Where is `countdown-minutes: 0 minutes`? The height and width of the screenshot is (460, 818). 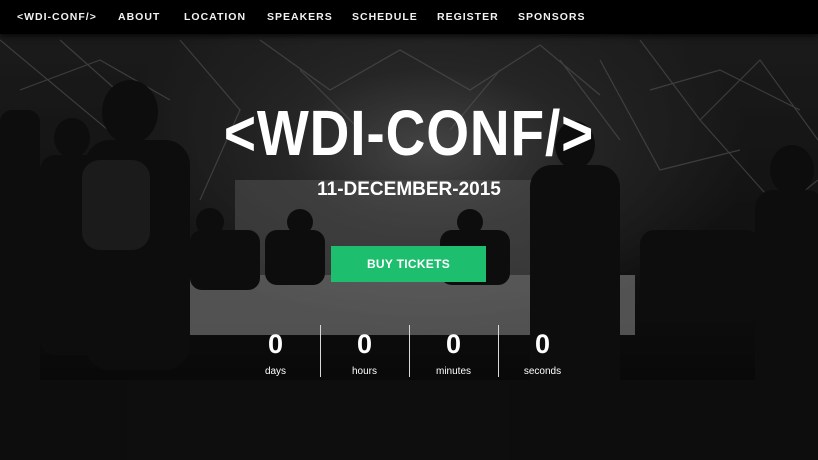
countdown-minutes: 0 minutes is located at coordinates (453, 351).